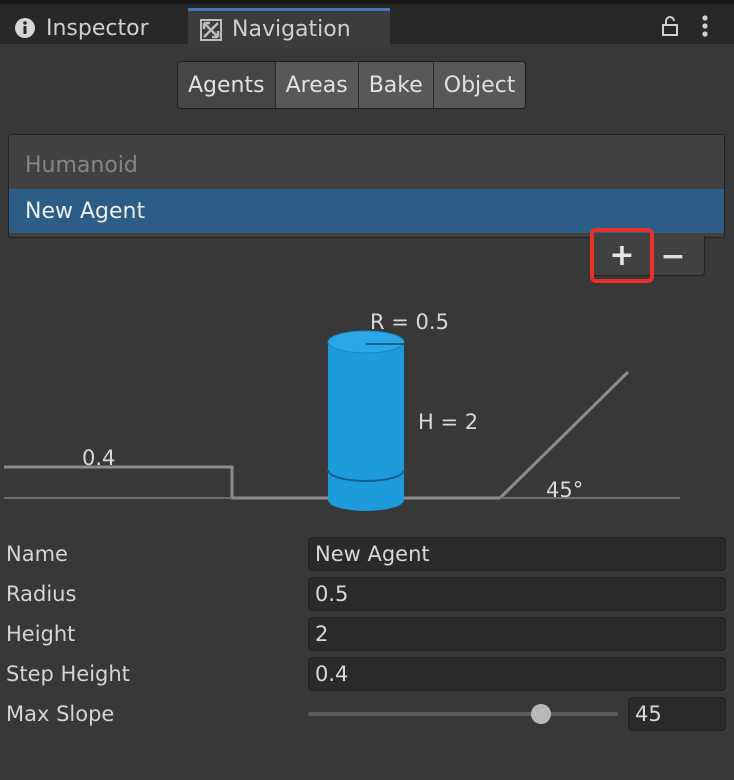 The image size is (734, 780). What do you see at coordinates (670, 28) in the screenshot?
I see `lock-icon` at bounding box center [670, 28].